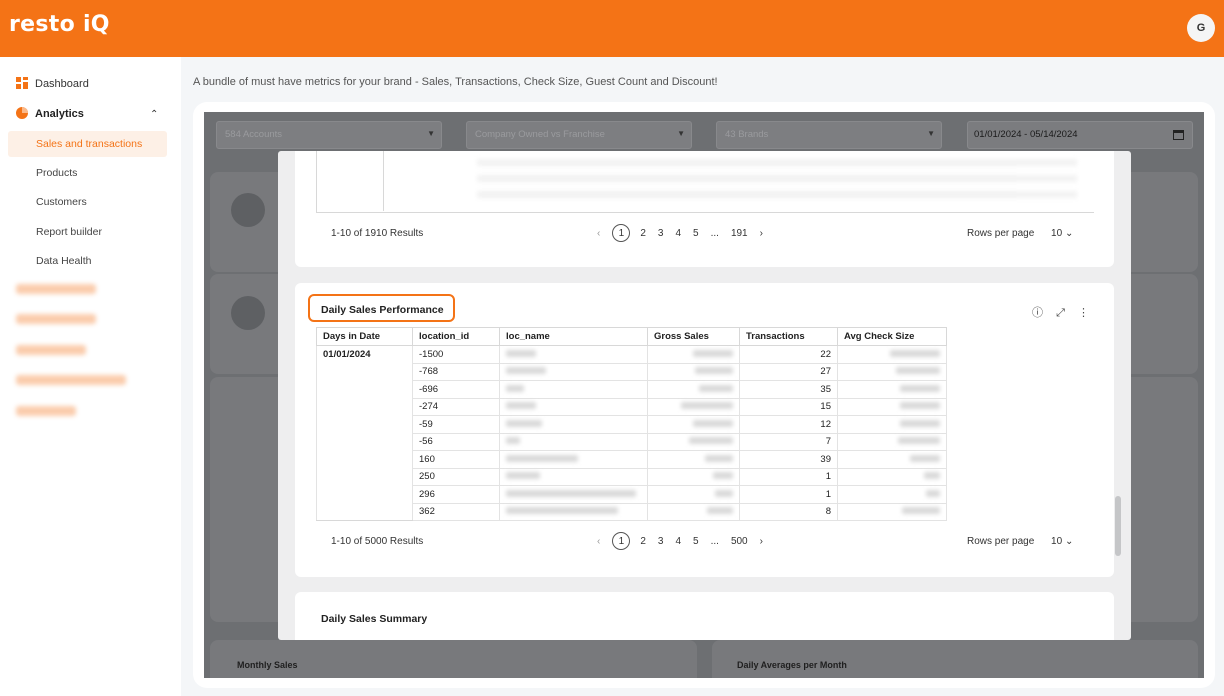  What do you see at coordinates (254, 134) in the screenshot?
I see `filter-value: 584 Accounts` at bounding box center [254, 134].